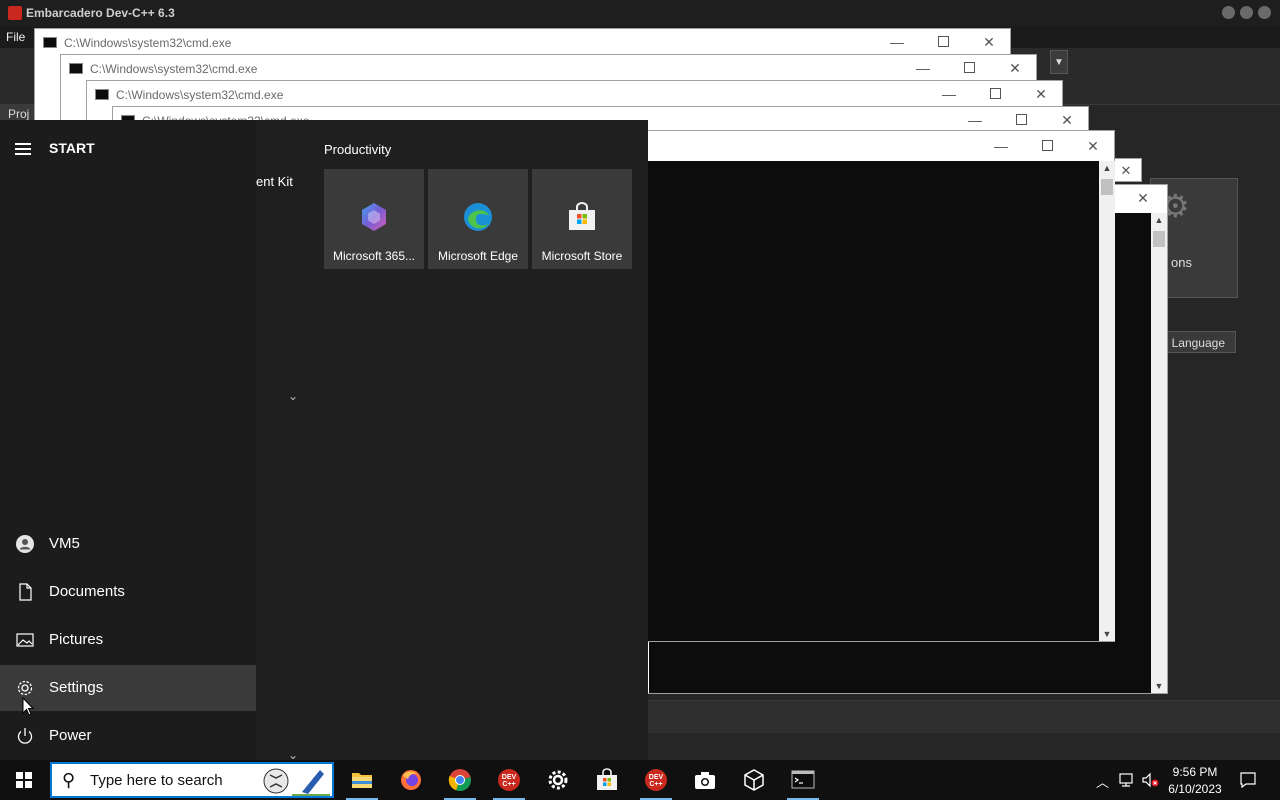 The width and height of the screenshot is (1280, 800). I want to click on folder-icon, so click(362, 780).